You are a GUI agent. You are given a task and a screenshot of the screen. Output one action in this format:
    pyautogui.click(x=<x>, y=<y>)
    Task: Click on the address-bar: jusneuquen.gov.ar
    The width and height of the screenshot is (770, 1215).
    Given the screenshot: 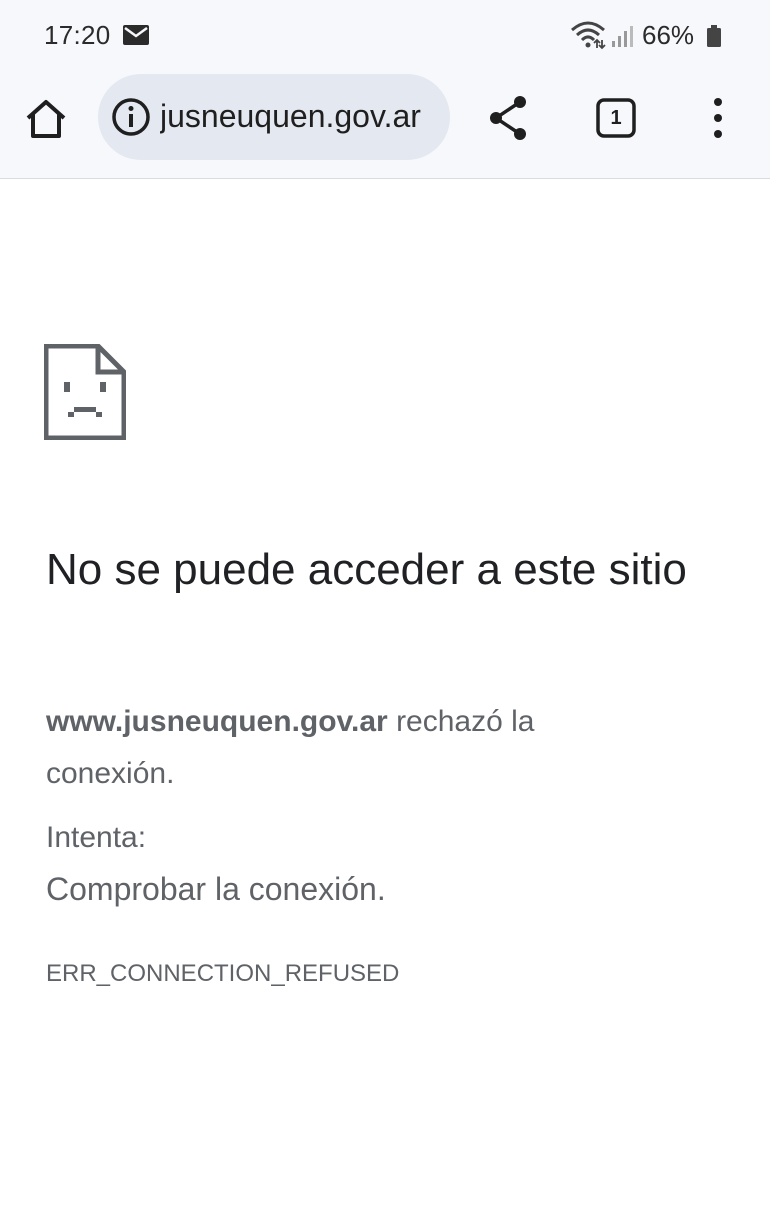 What is the action you would take?
    pyautogui.click(x=274, y=117)
    